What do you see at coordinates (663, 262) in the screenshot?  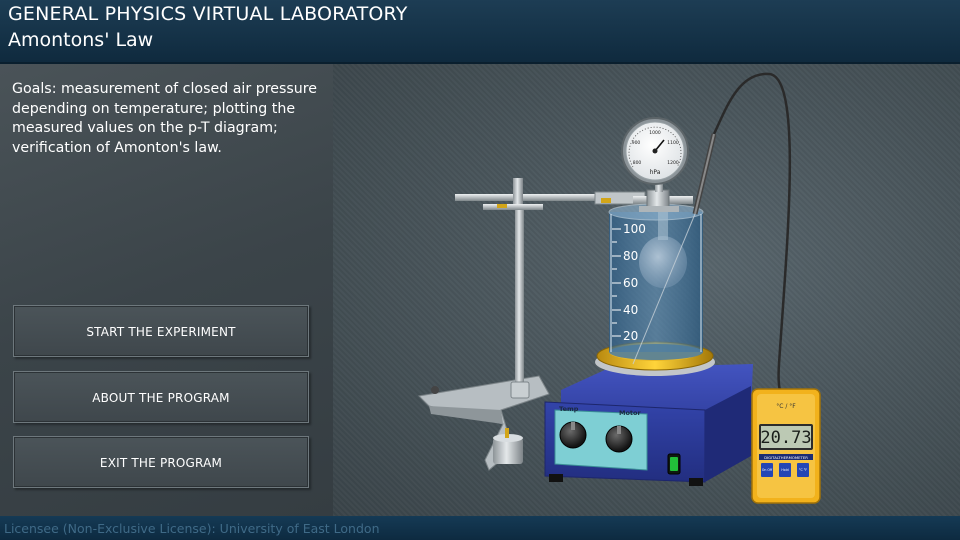 I see `air-flask` at bounding box center [663, 262].